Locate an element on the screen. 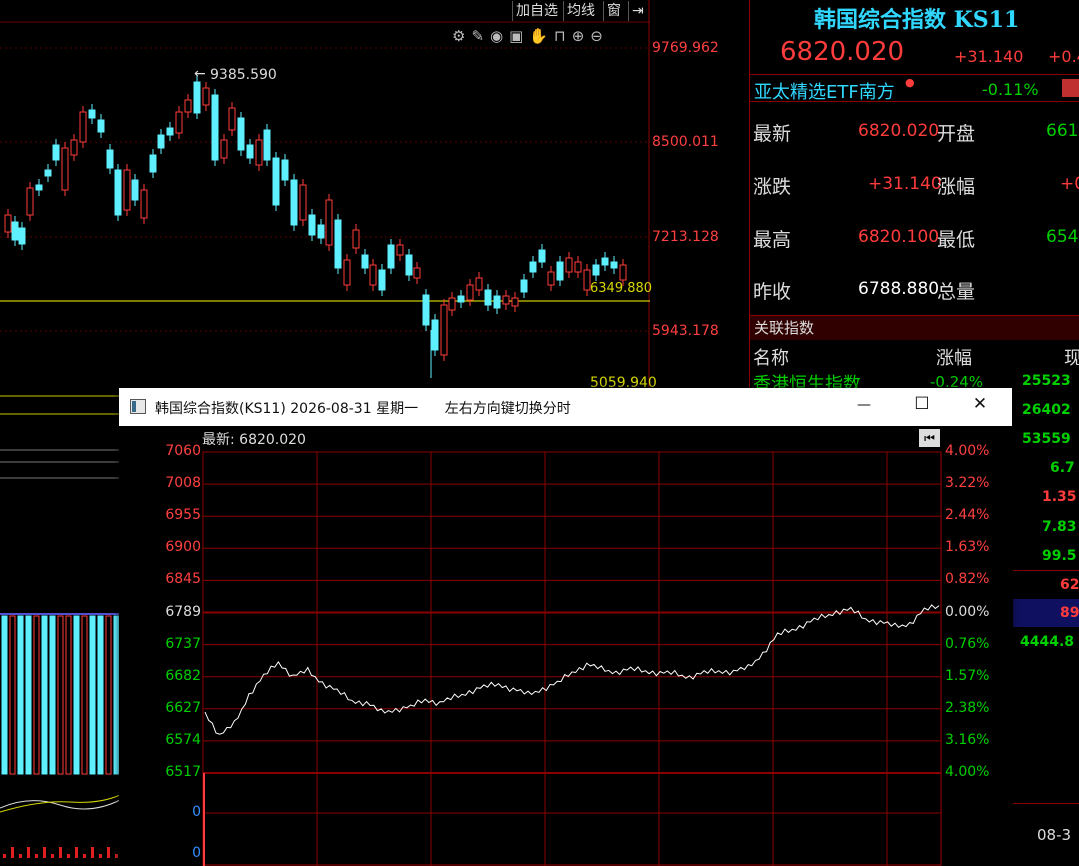 This screenshot has width=1079, height=866. maximize-button: ☐ is located at coordinates (922, 404).